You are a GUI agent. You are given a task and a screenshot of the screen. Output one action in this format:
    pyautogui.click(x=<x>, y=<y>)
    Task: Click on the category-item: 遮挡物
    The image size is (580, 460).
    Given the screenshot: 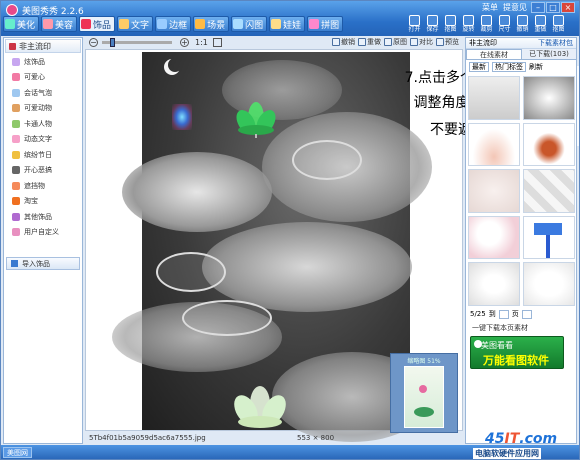 What is the action you would take?
    pyautogui.click(x=43, y=186)
    